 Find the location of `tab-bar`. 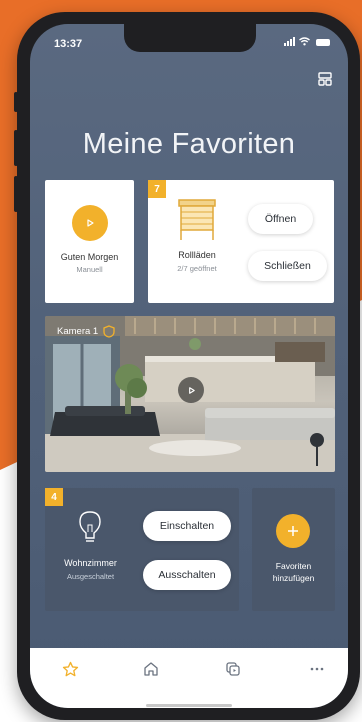

tab-bar is located at coordinates (189, 678).